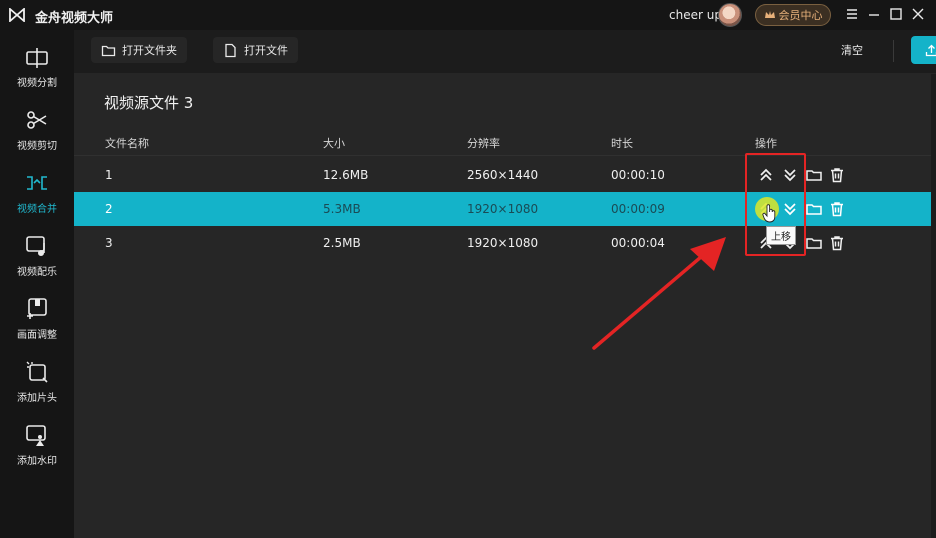  What do you see at coordinates (622, 143) in the screenshot?
I see `column-header-duration: 时长` at bounding box center [622, 143].